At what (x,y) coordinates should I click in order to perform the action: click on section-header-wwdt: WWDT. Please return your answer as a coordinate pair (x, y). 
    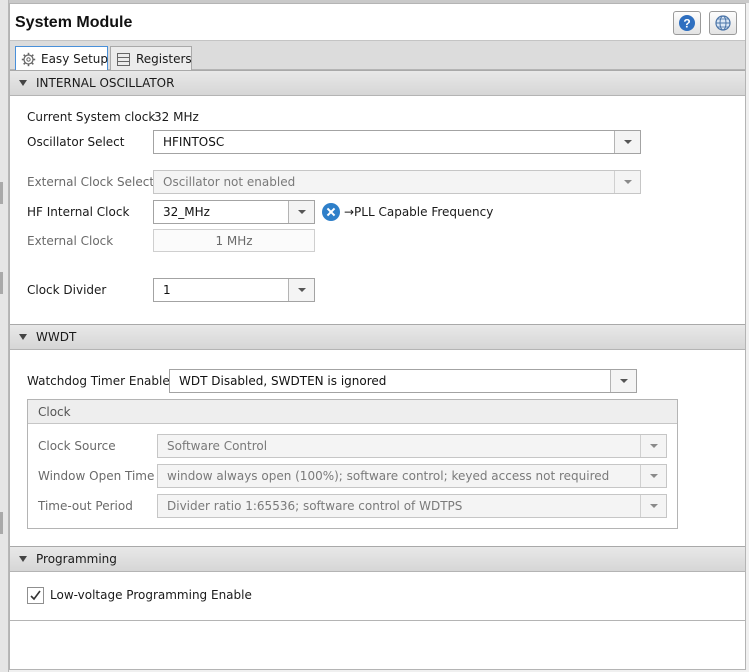
    Looking at the image, I should click on (377, 337).